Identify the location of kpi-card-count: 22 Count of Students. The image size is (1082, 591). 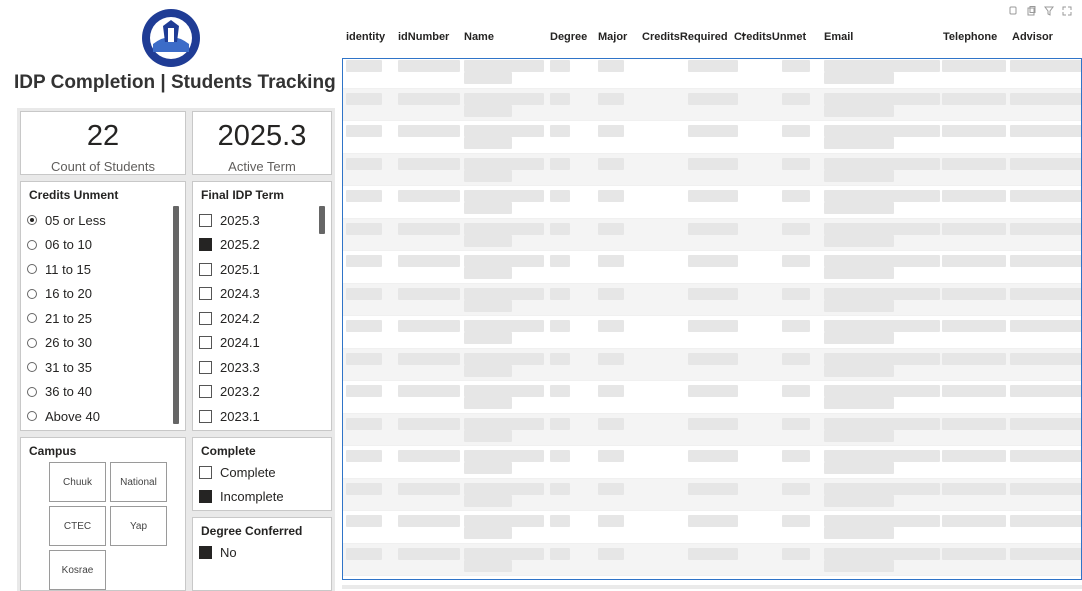
(103, 143).